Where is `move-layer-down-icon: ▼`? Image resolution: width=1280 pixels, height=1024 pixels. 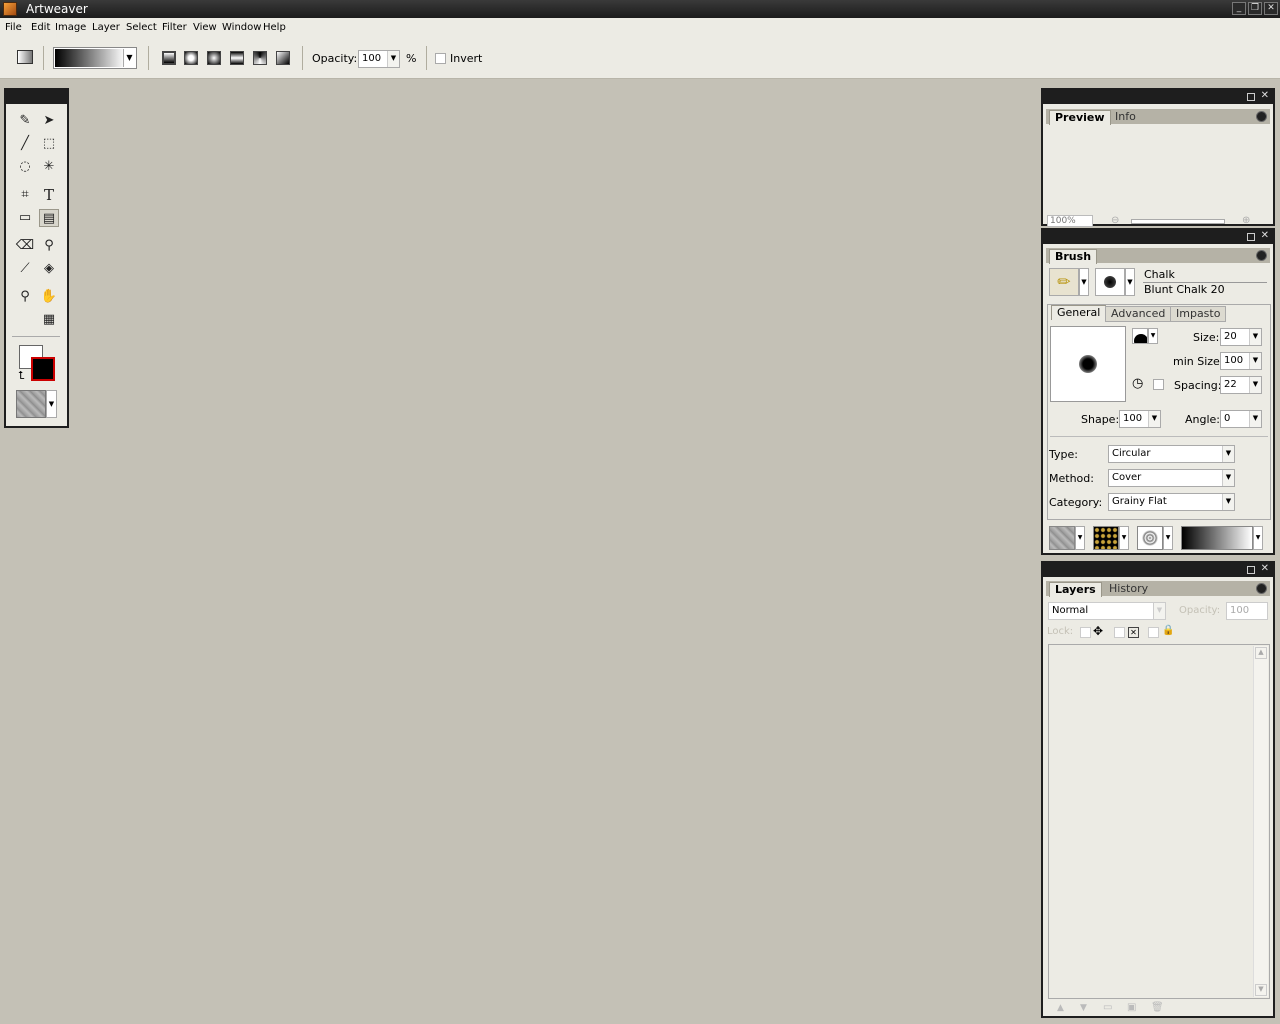 move-layer-down-icon: ▼ is located at coordinates (1083, 1008).